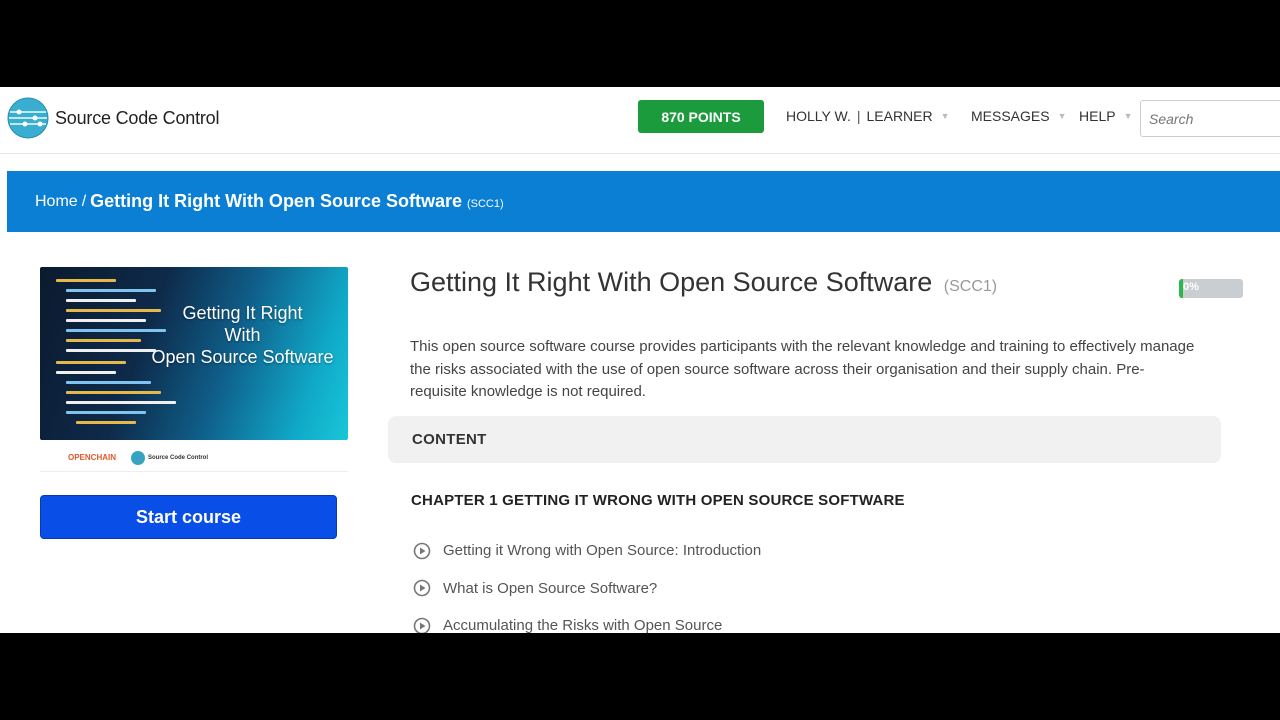  Describe the element at coordinates (804, 439) in the screenshot. I see `content-section-header: CONTENT` at that location.